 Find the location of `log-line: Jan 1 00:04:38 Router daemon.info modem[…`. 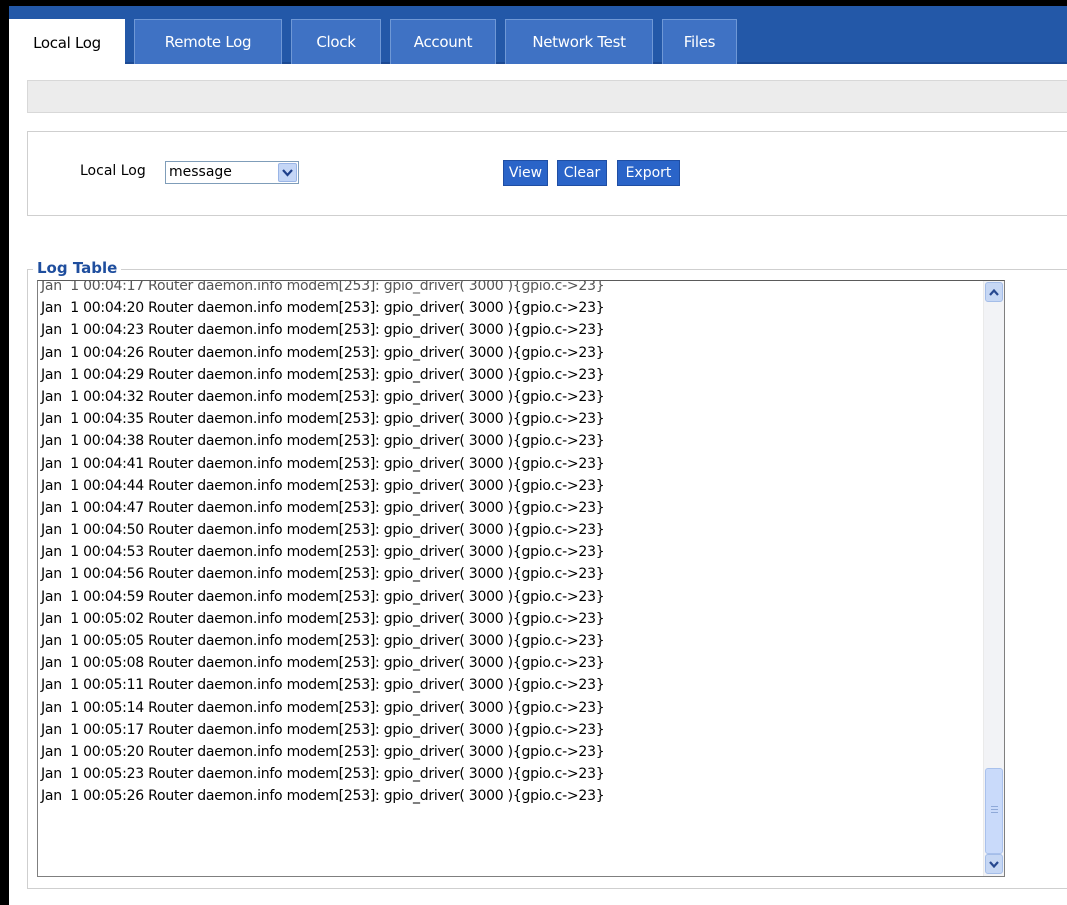

log-line: Jan 1 00:04:38 Router daemon.info modem[… is located at coordinates (323, 441).